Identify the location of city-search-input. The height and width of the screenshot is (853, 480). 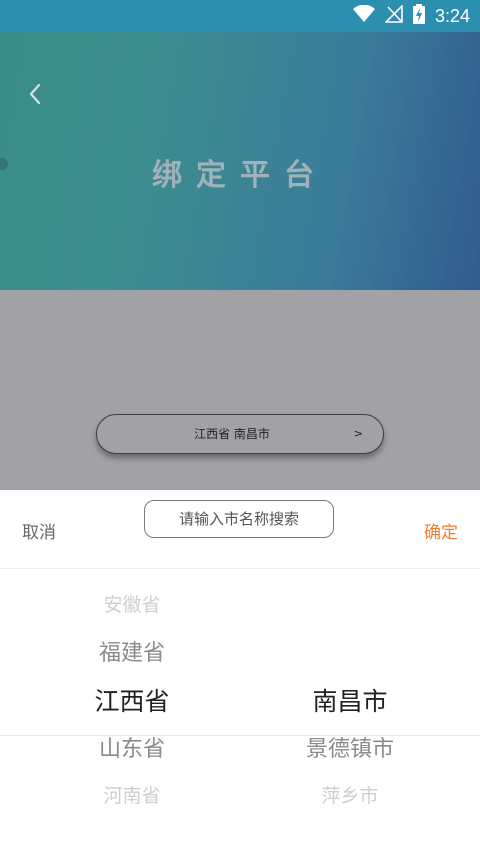
(239, 519).